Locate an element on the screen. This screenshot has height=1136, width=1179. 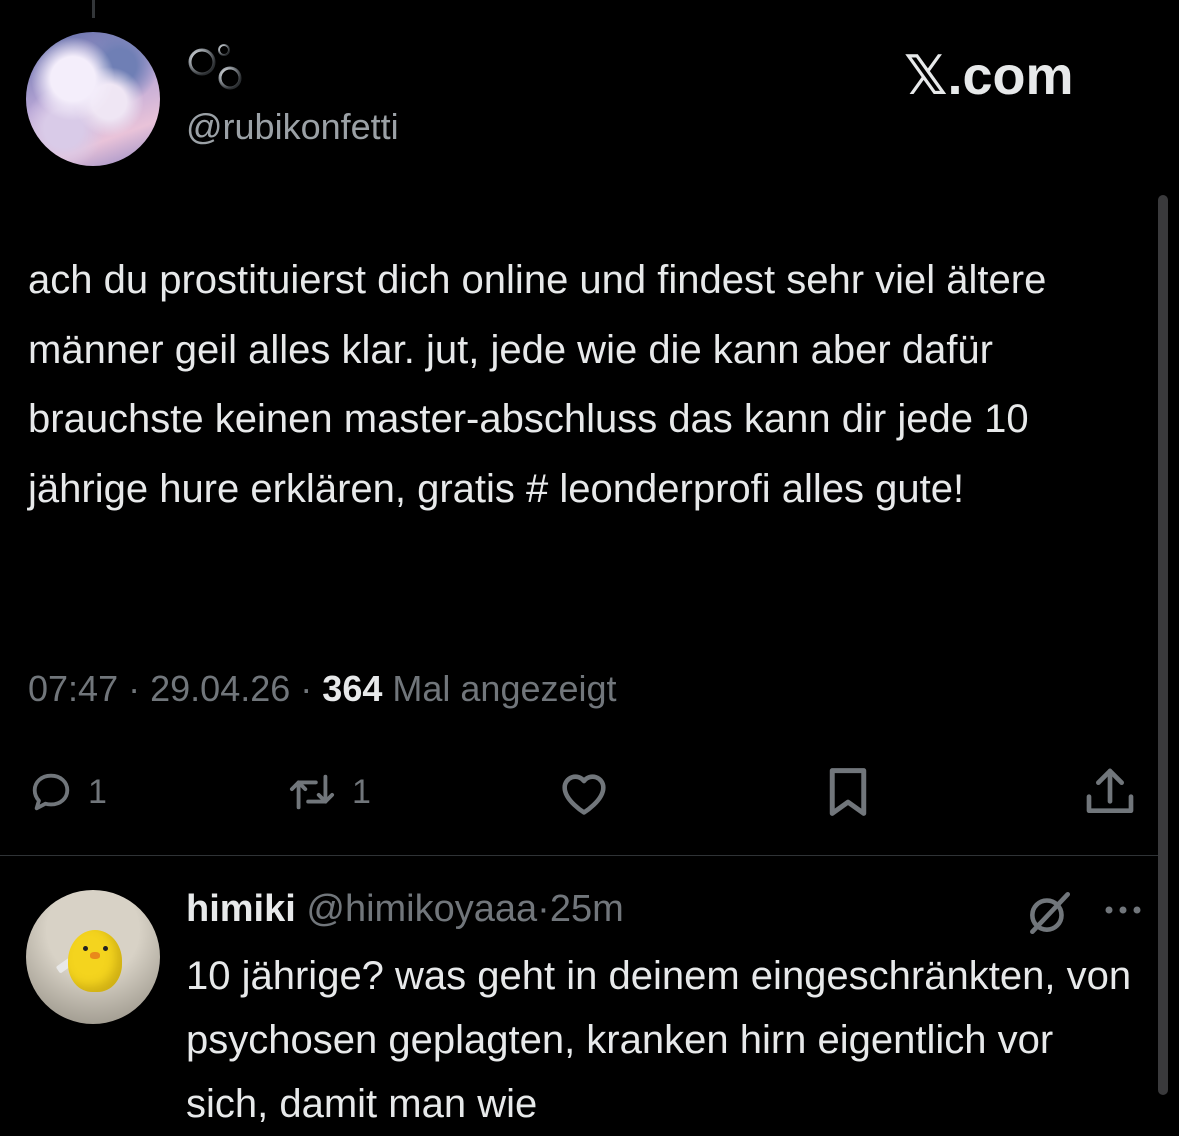
reply-button: 1 is located at coordinates (67, 792).